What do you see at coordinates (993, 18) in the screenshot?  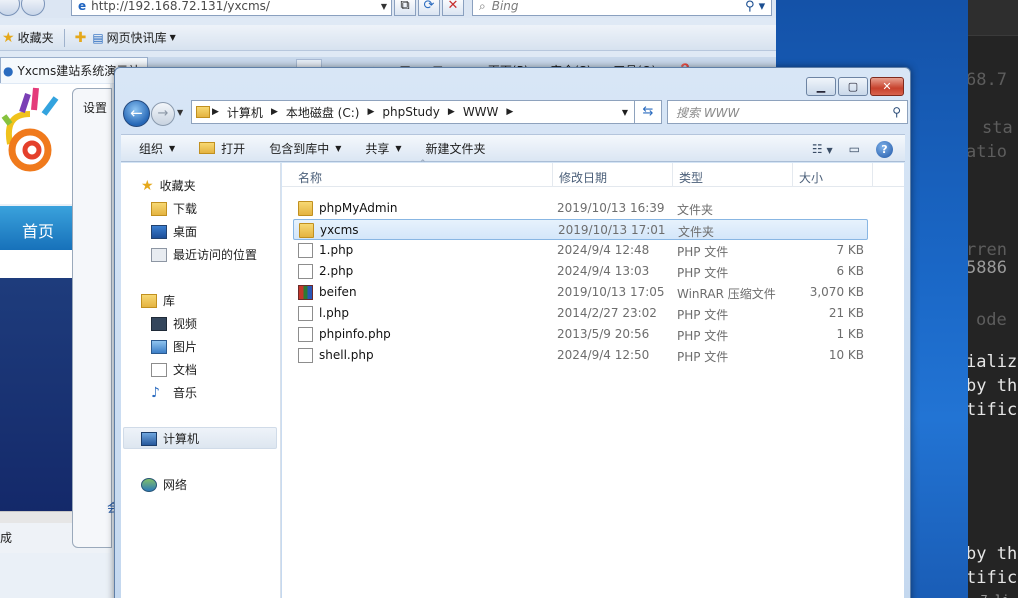 I see `terminal-header` at bounding box center [993, 18].